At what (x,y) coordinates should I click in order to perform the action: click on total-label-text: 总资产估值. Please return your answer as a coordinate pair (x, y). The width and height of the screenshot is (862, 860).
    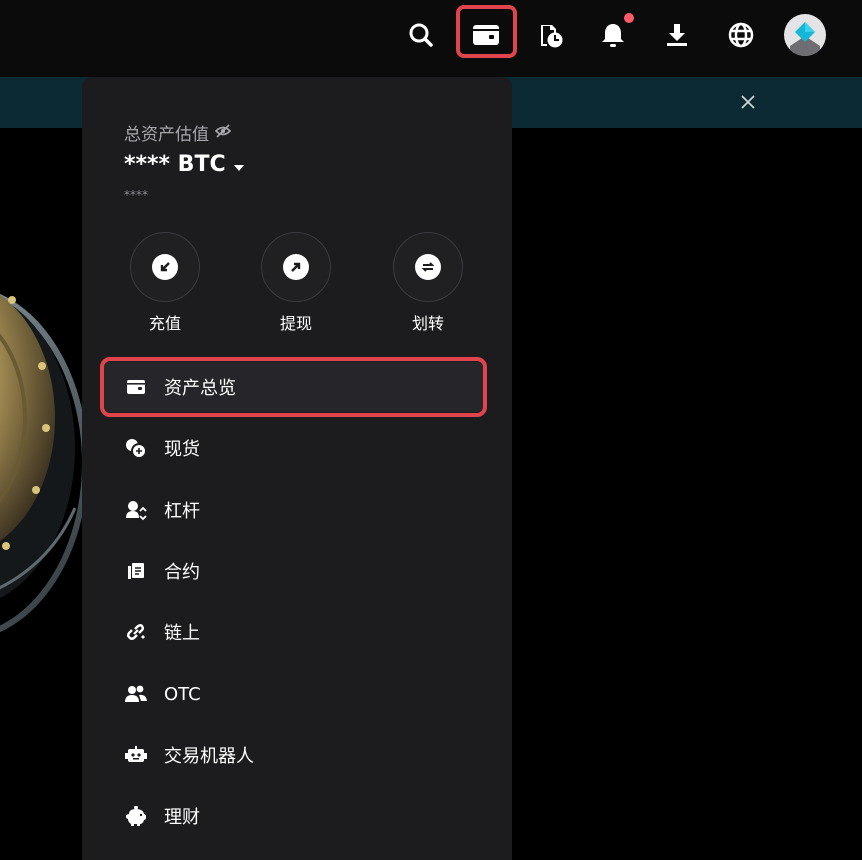
    Looking at the image, I should click on (166, 135).